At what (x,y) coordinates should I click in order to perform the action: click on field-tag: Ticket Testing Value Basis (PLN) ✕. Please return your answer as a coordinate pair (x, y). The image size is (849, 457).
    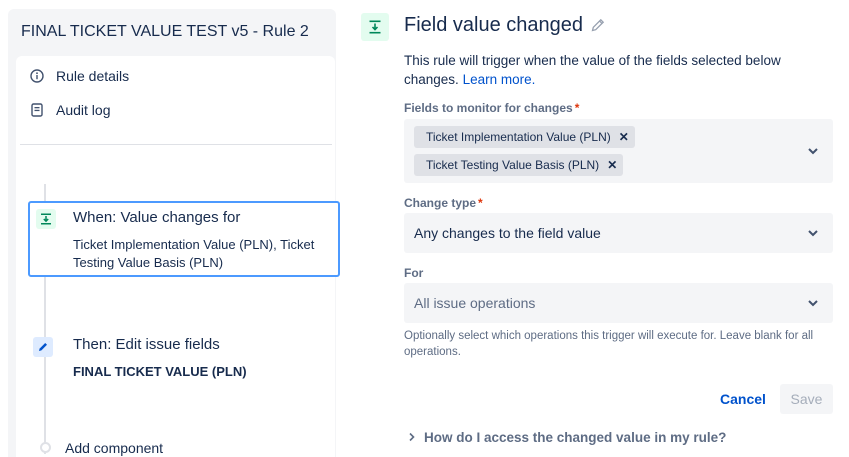
    Looking at the image, I should click on (519, 165).